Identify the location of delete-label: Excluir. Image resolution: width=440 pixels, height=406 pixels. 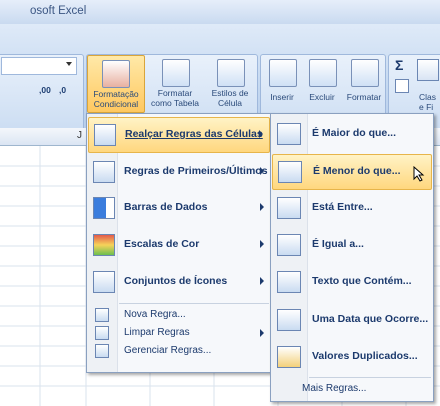
(322, 97).